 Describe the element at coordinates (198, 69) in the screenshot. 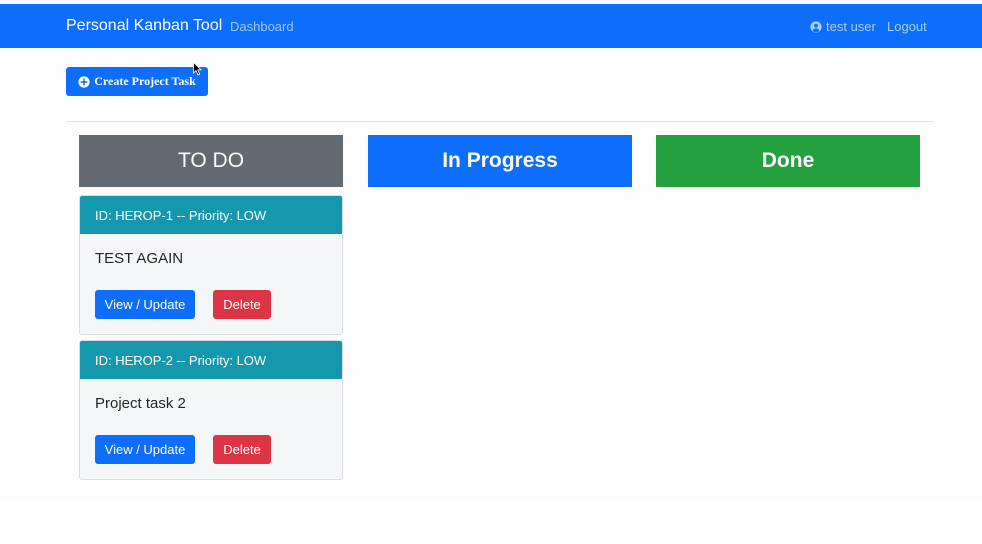

I see `mouse-pointer-icon` at that location.